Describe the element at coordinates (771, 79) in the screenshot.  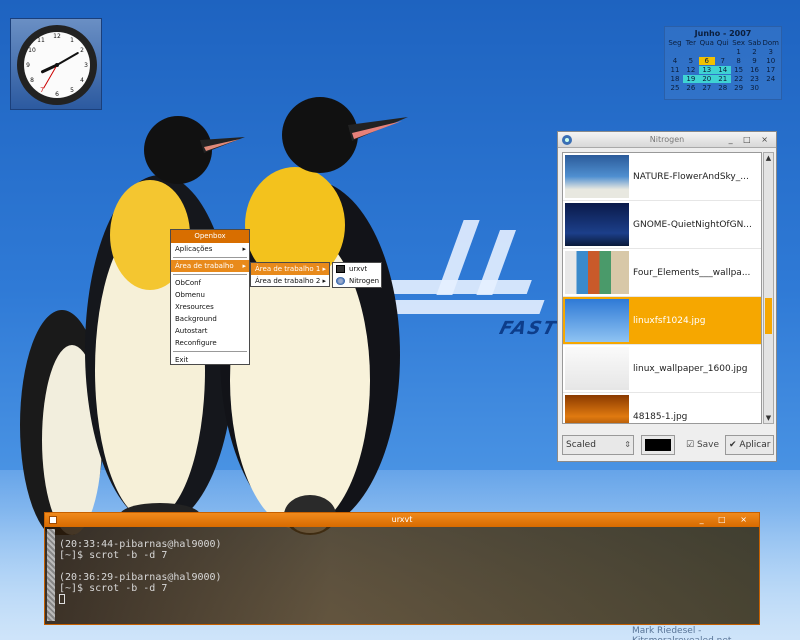
I see `calendar-day: 24` at that location.